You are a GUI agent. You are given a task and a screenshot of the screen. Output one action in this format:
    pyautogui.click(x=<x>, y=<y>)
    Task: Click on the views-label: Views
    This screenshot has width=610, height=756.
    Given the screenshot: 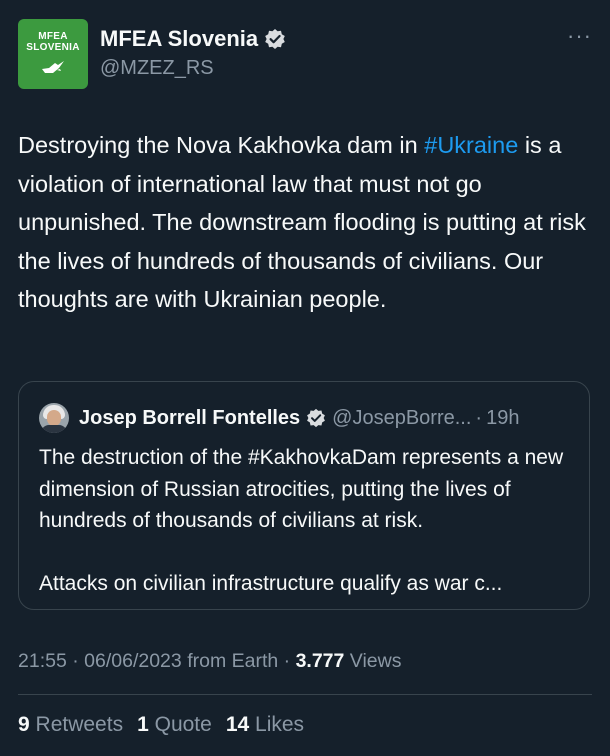 What is the action you would take?
    pyautogui.click(x=375, y=661)
    